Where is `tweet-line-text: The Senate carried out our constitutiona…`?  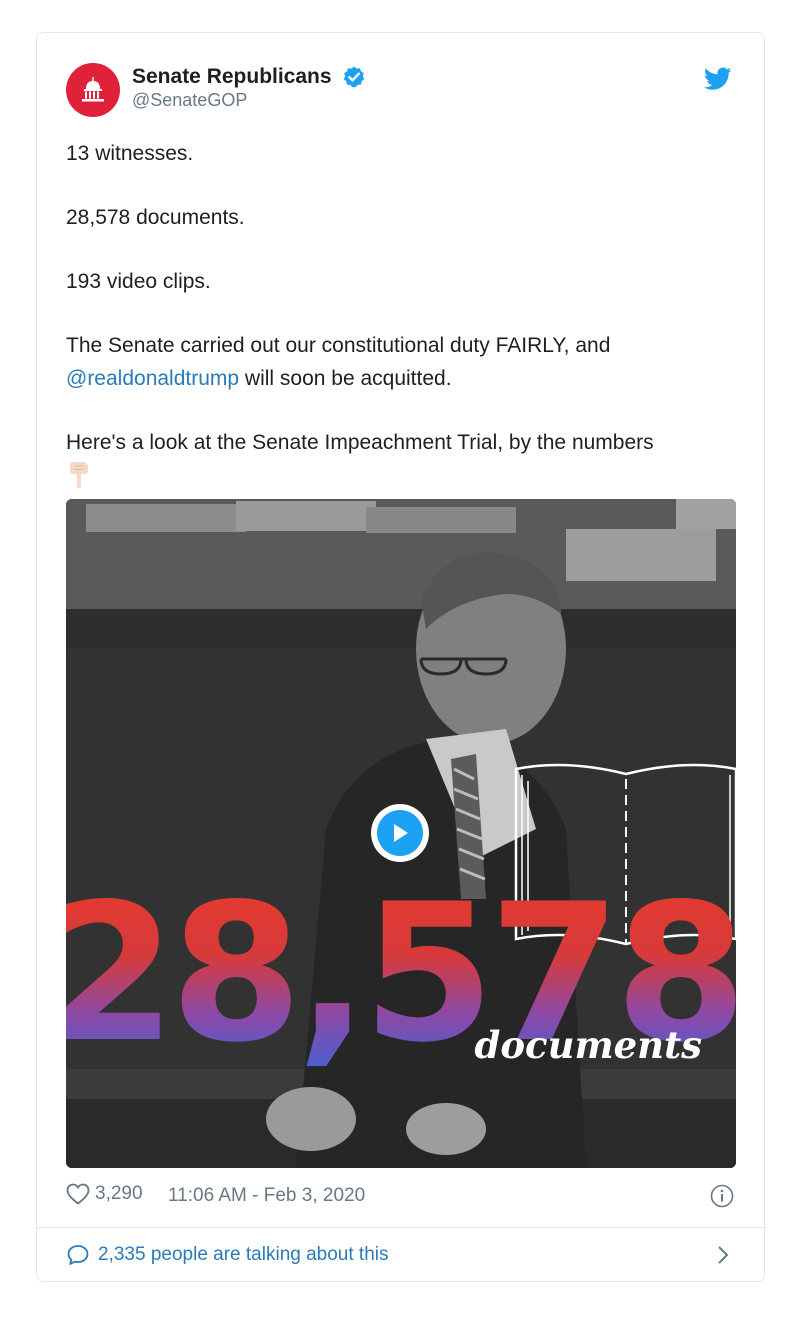 tweet-line-text: The Senate carried out our constitutiona… is located at coordinates (338, 345).